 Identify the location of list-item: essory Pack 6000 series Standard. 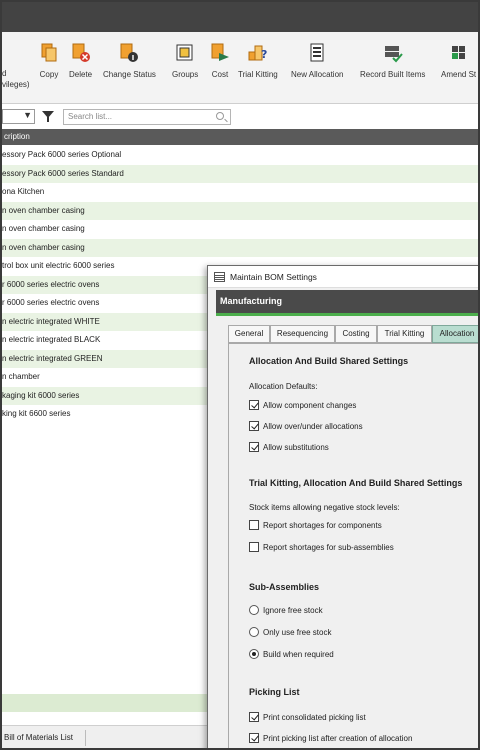
(240, 173).